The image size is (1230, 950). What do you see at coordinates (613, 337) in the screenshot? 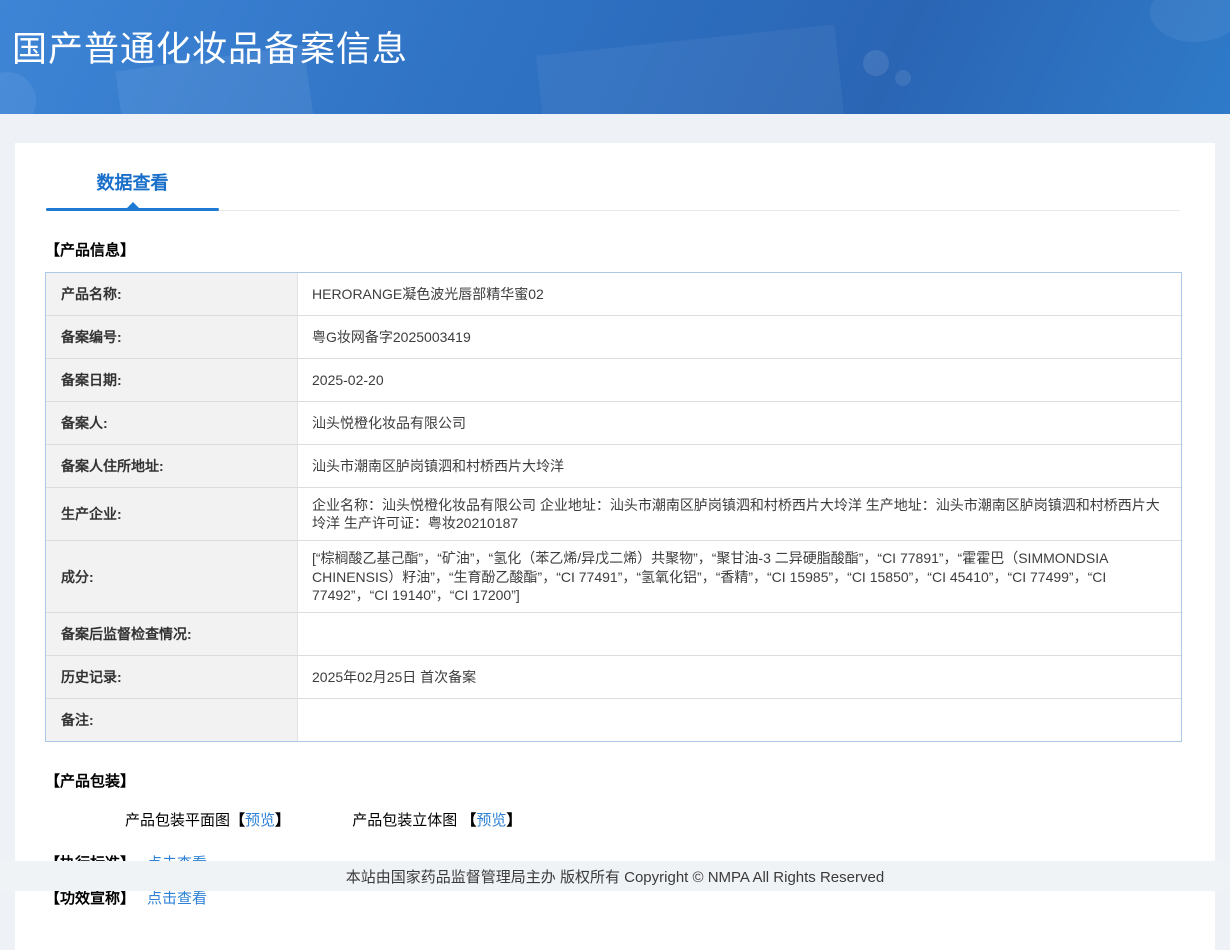
I see `table-row-filing-number: 备案编号: 粤G妆网备字2025003419` at bounding box center [613, 337].